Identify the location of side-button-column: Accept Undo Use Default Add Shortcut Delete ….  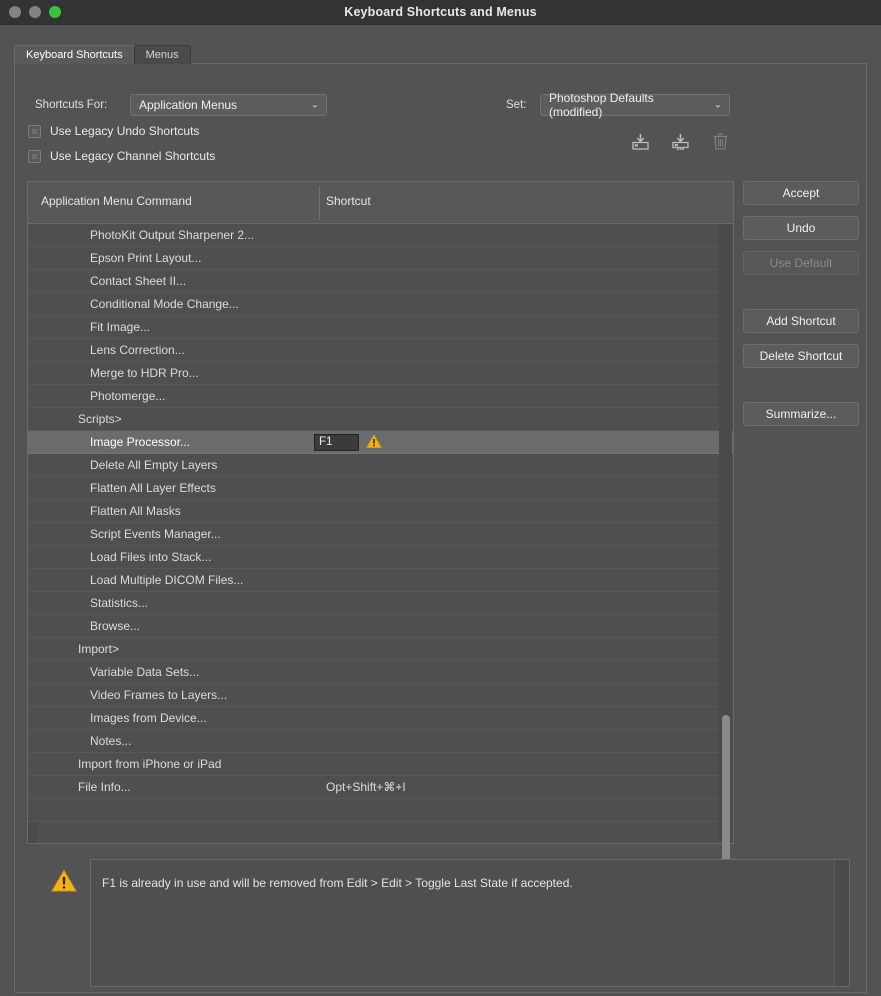
(801, 309).